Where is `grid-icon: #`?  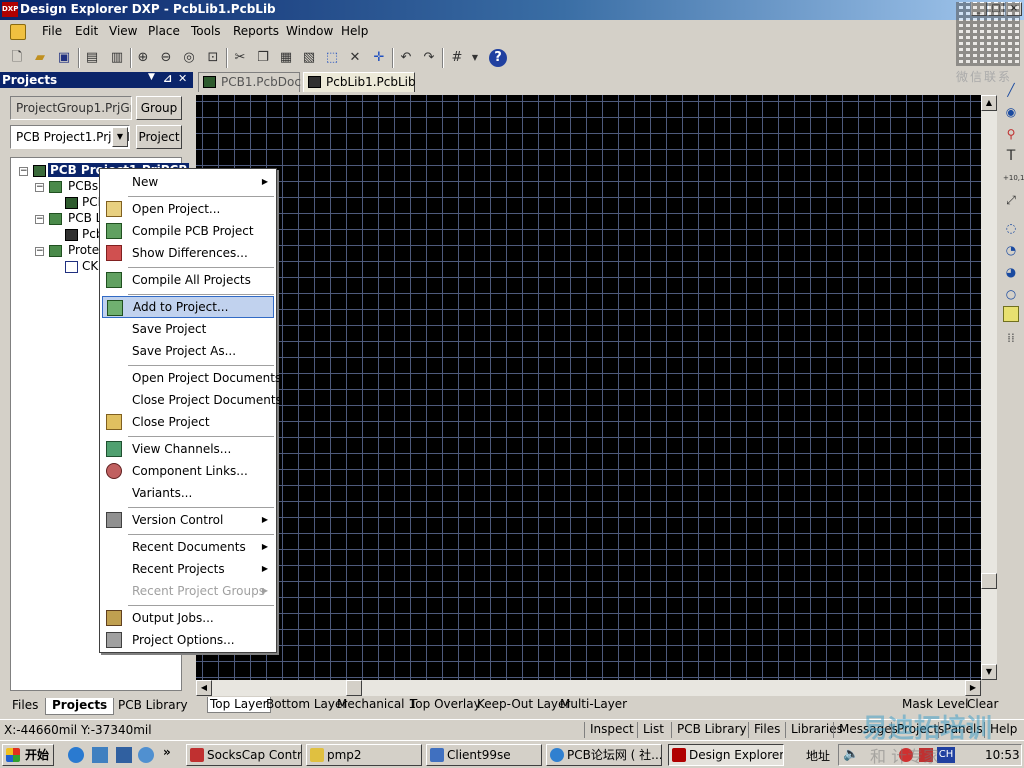
grid-icon: # is located at coordinates (457, 58).